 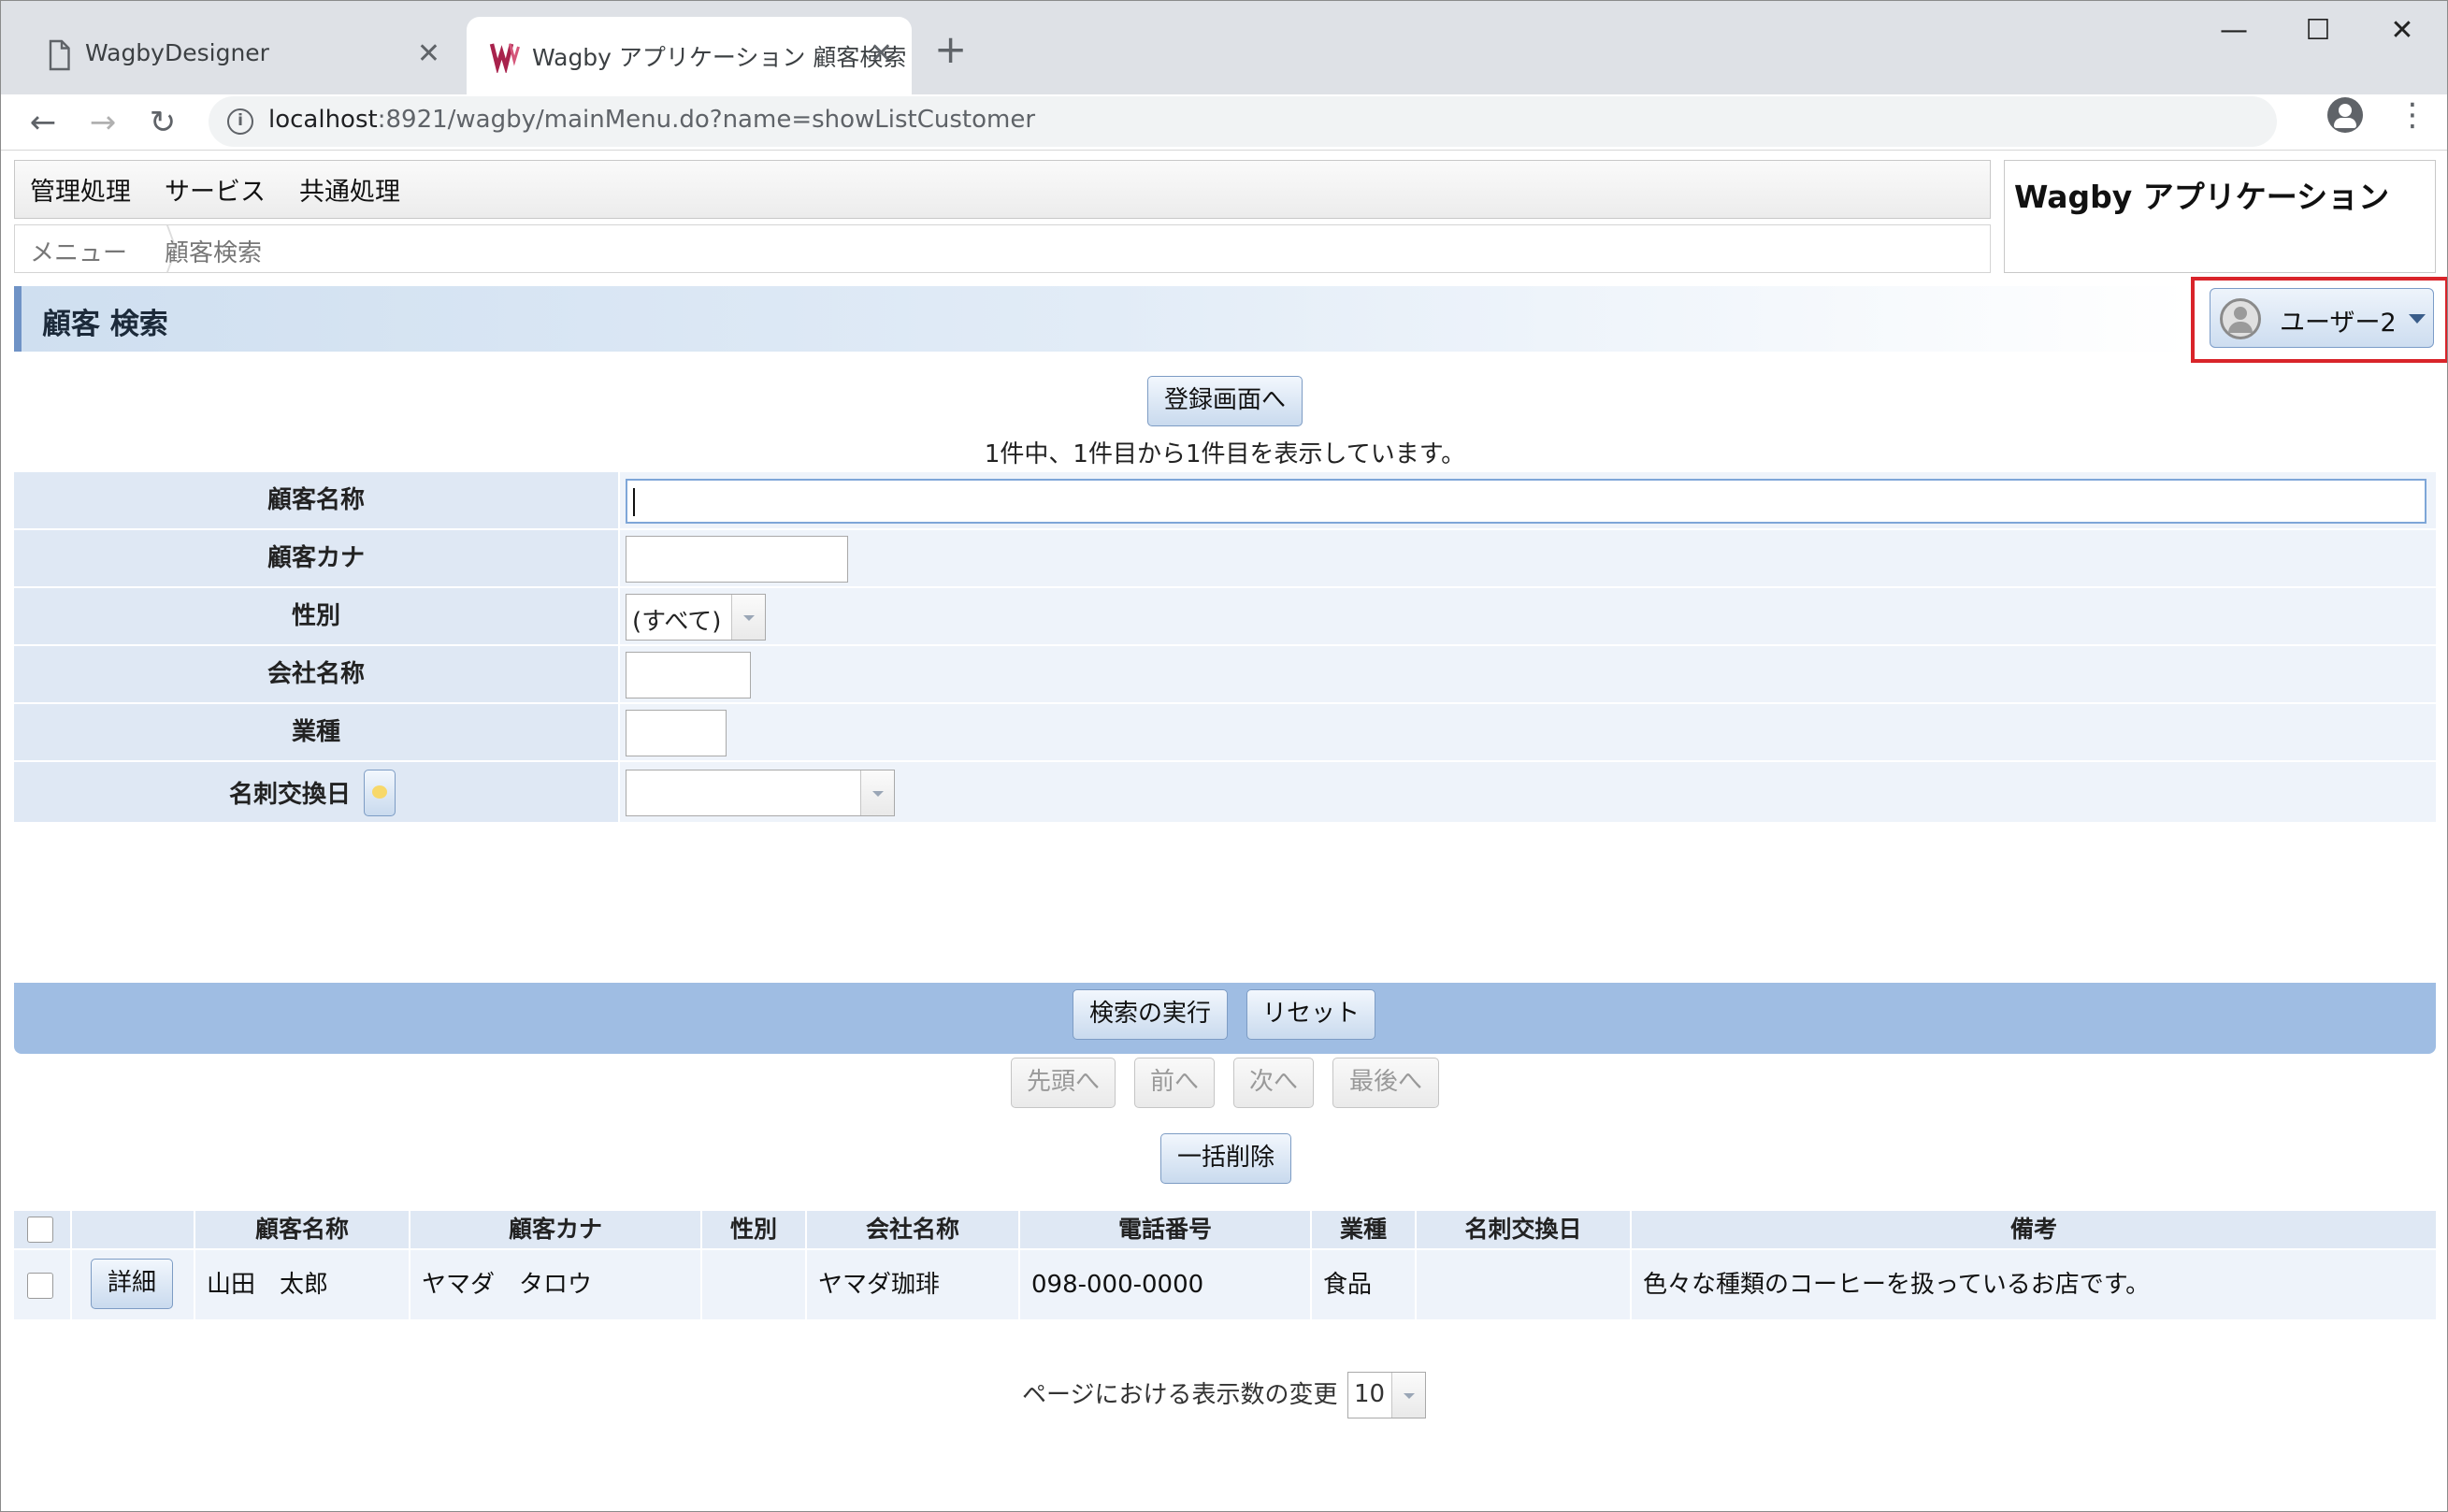 What do you see at coordinates (556, 1284) in the screenshot?
I see `table-cell: ヤマダ タロウ` at bounding box center [556, 1284].